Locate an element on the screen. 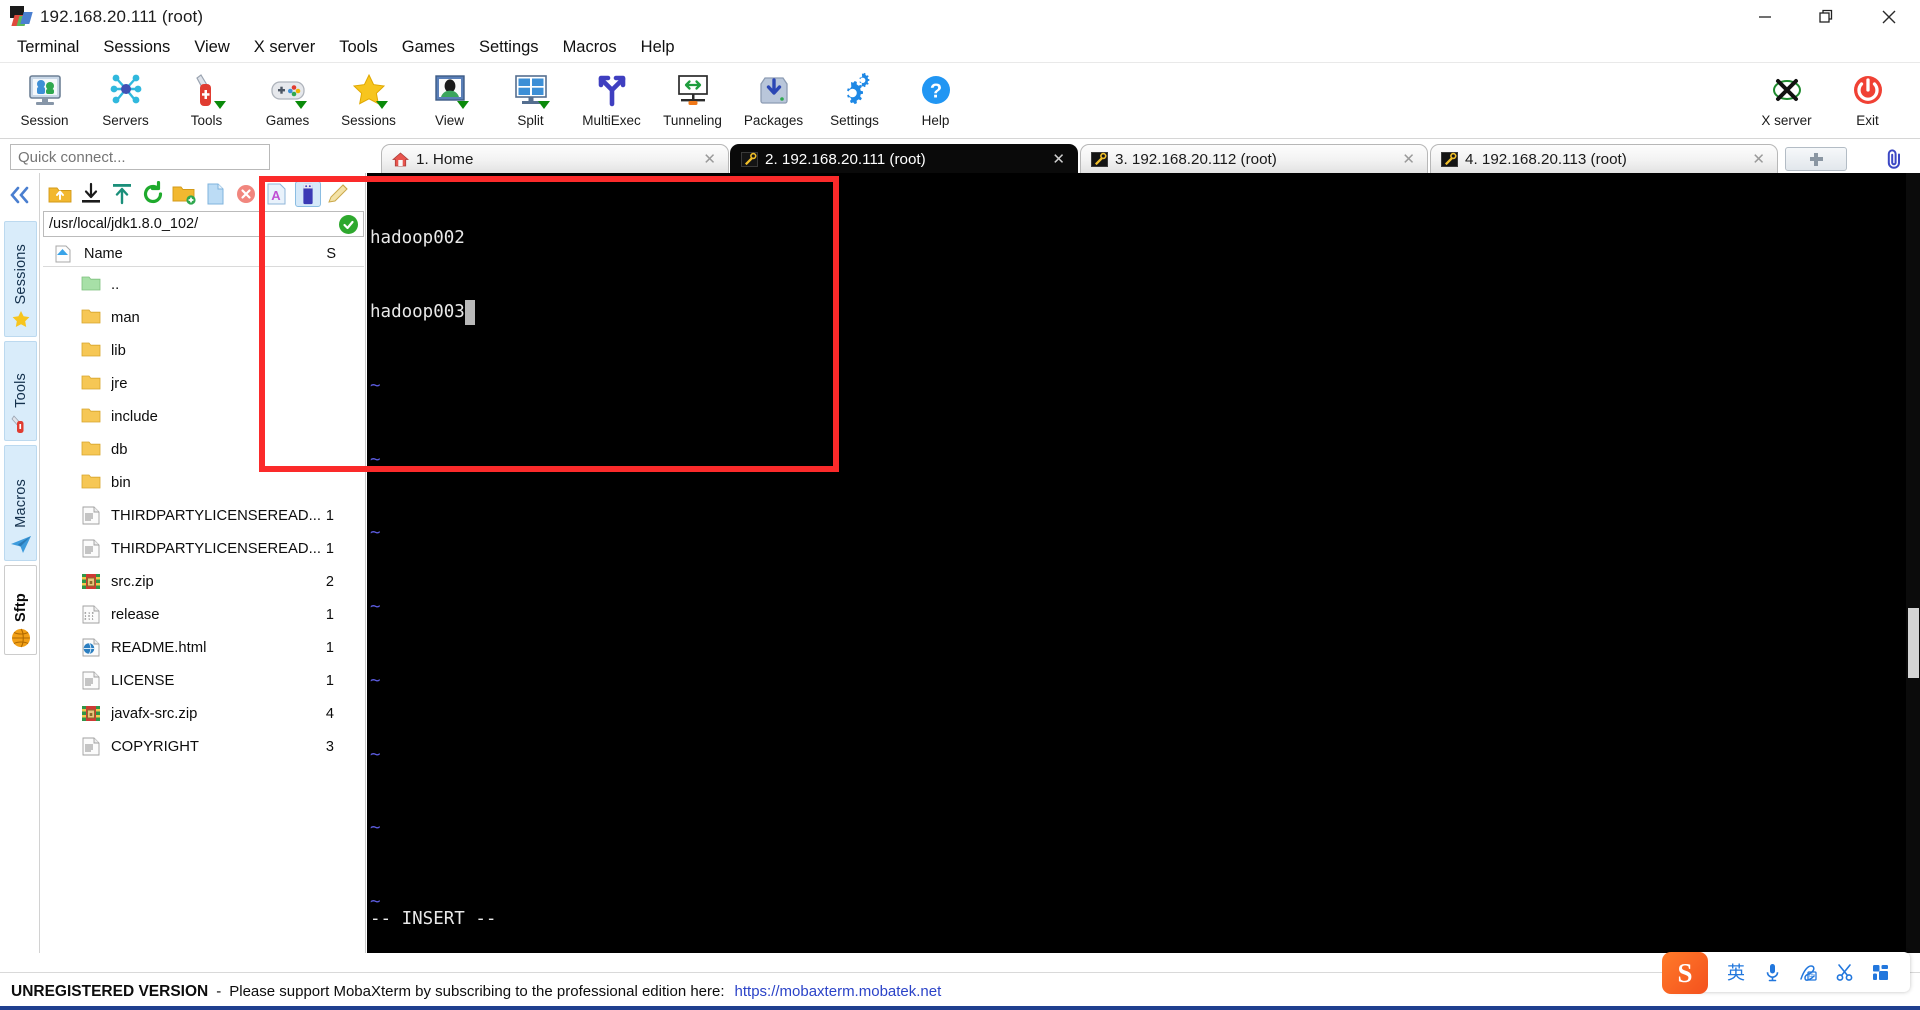 The height and width of the screenshot is (1010, 1920). toolbar-sessions-button: Sessions is located at coordinates (368, 100).